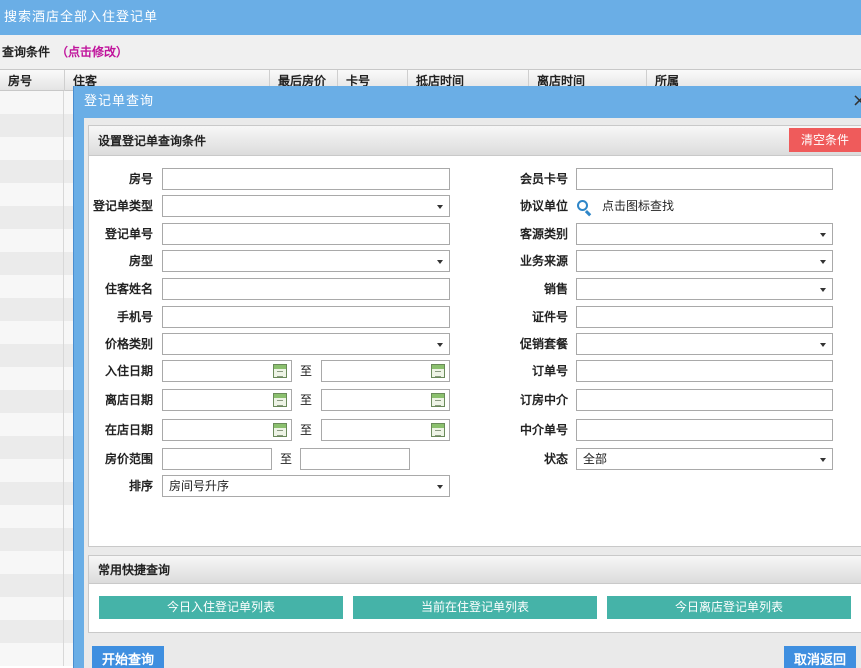 The image size is (861, 668). Describe the element at coordinates (306, 486) in the screenshot. I see `sort-select: 房间号升序` at that location.